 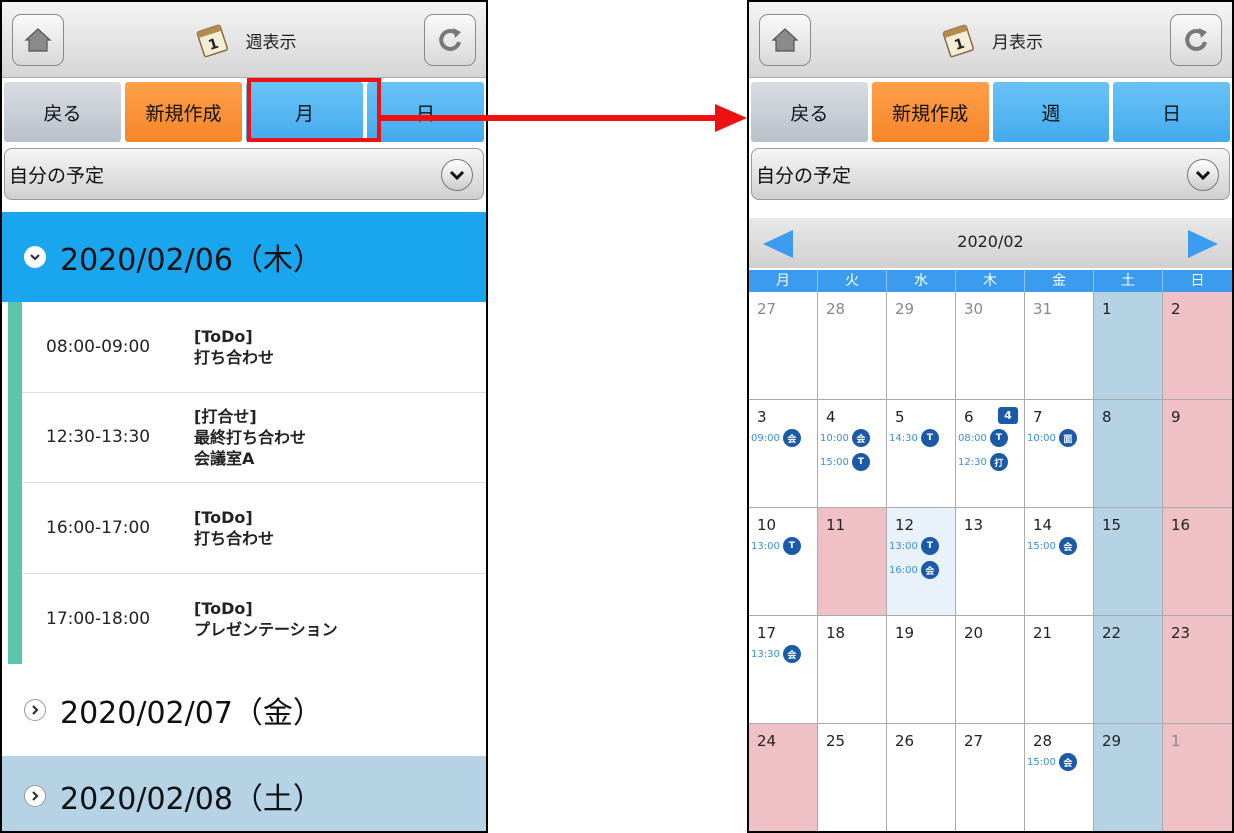 What do you see at coordinates (974, 633) in the screenshot?
I see `day-number: 20` at bounding box center [974, 633].